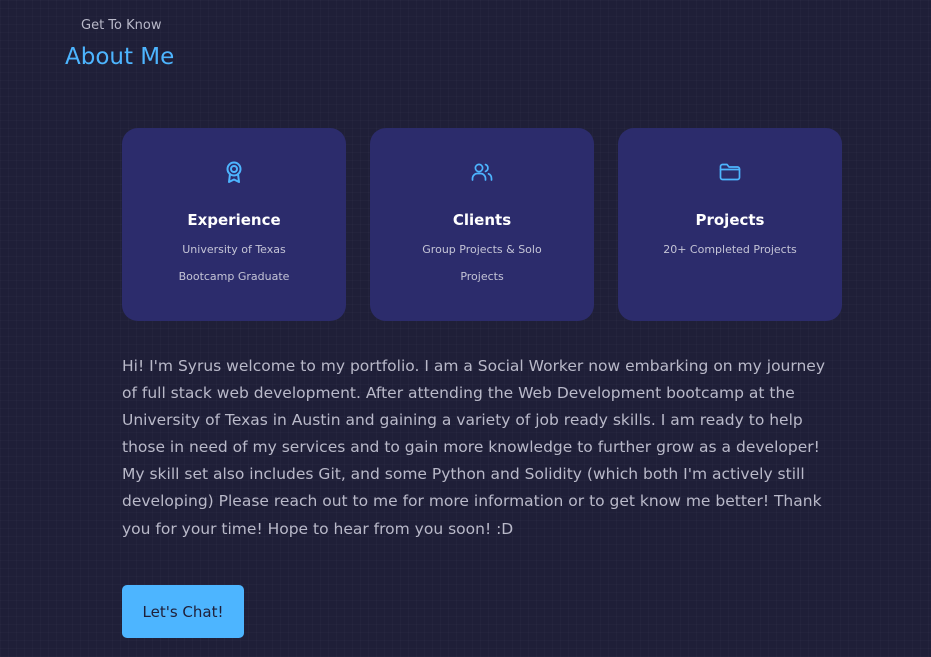  Describe the element at coordinates (183, 611) in the screenshot. I see `lets-chat-button: Let's Chat!` at that location.